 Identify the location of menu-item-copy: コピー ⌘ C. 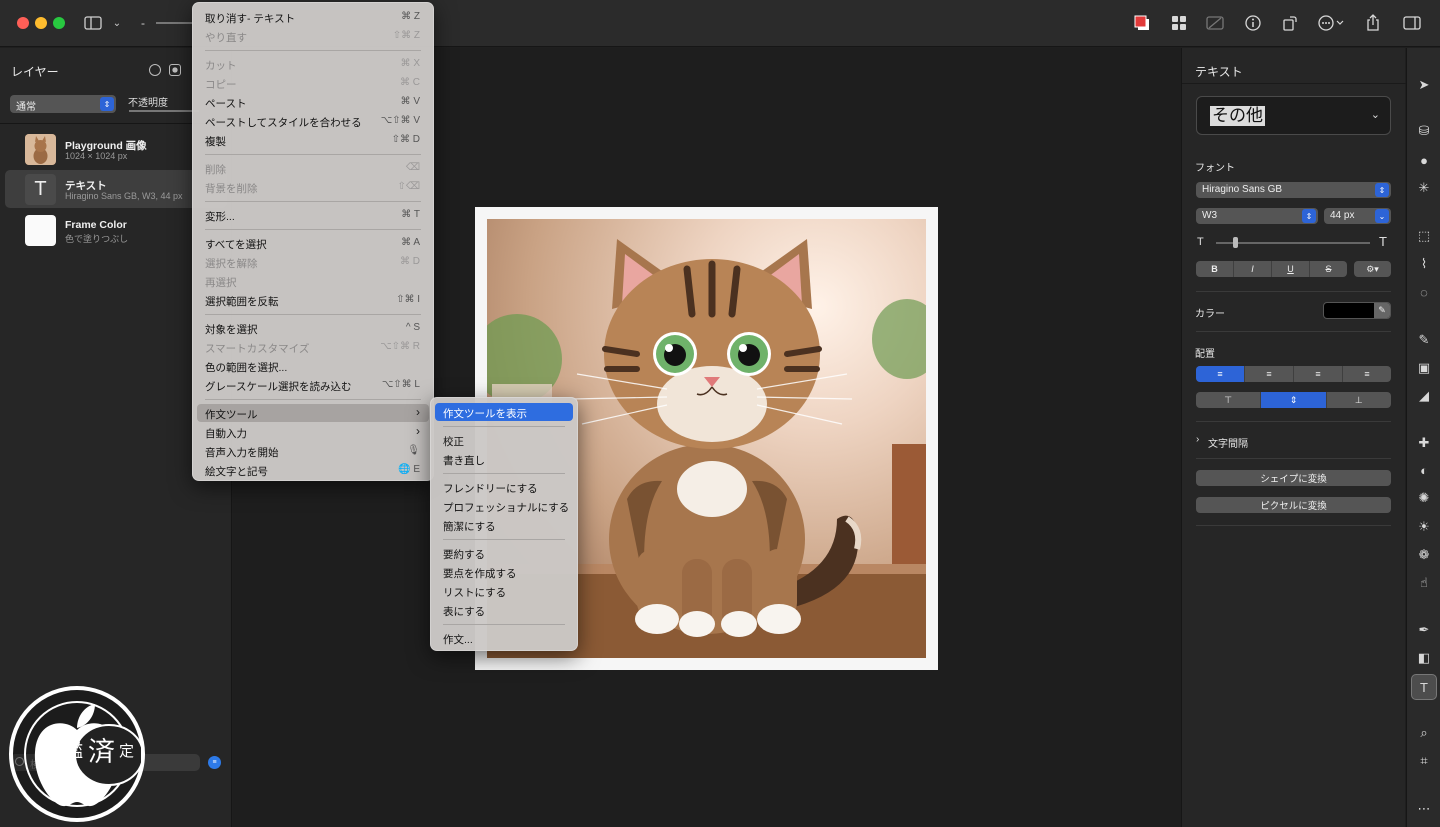
(313, 83).